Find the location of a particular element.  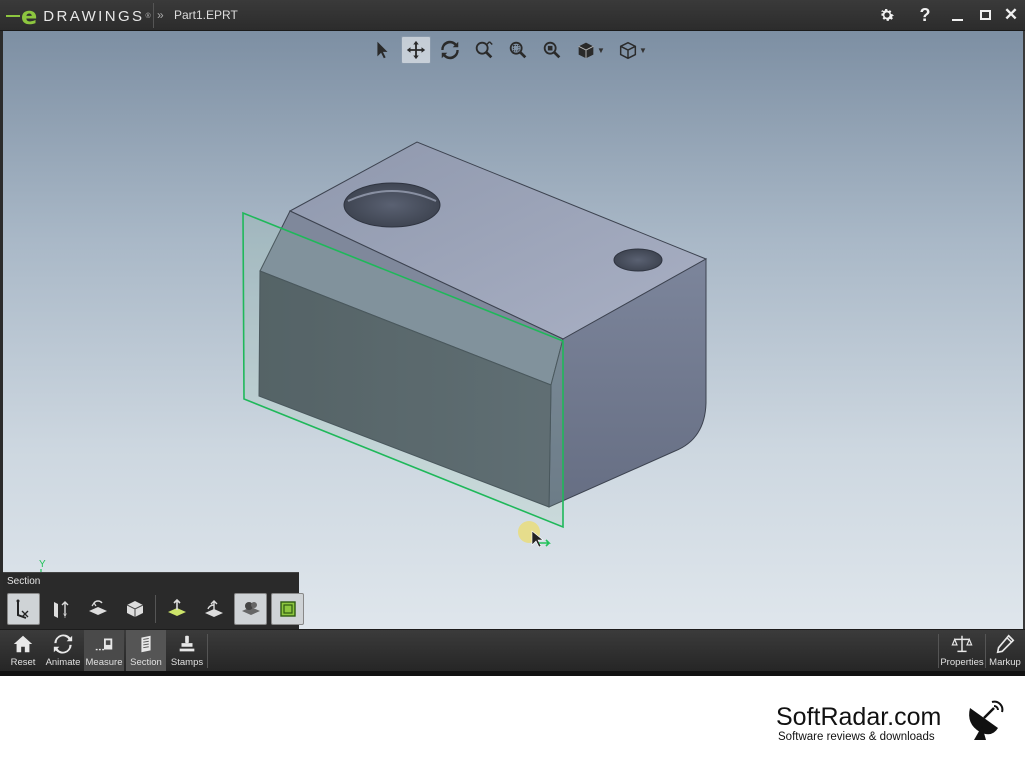

zoom-to-area-button is located at coordinates (518, 50).